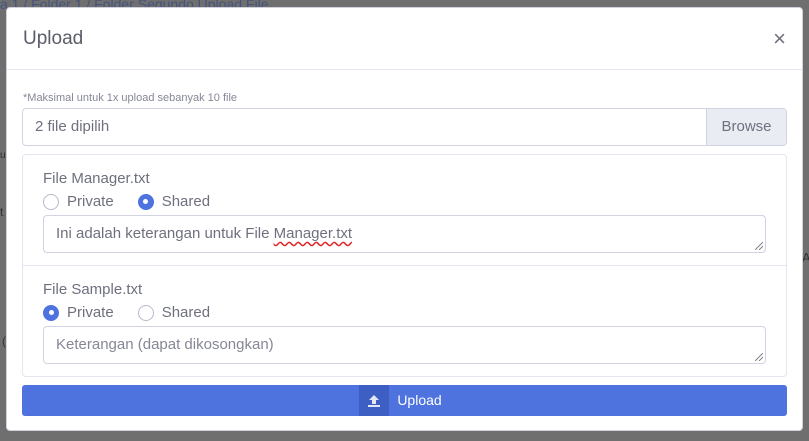 The height and width of the screenshot is (441, 809). Describe the element at coordinates (165, 344) in the screenshot. I see `description-placeholder: Keterangan (dapat dikosongkan)` at that location.